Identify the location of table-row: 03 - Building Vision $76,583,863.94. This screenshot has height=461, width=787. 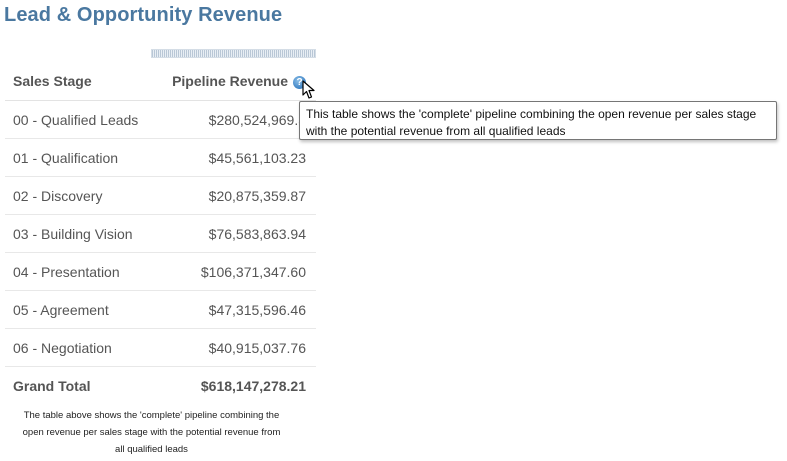
(160, 233).